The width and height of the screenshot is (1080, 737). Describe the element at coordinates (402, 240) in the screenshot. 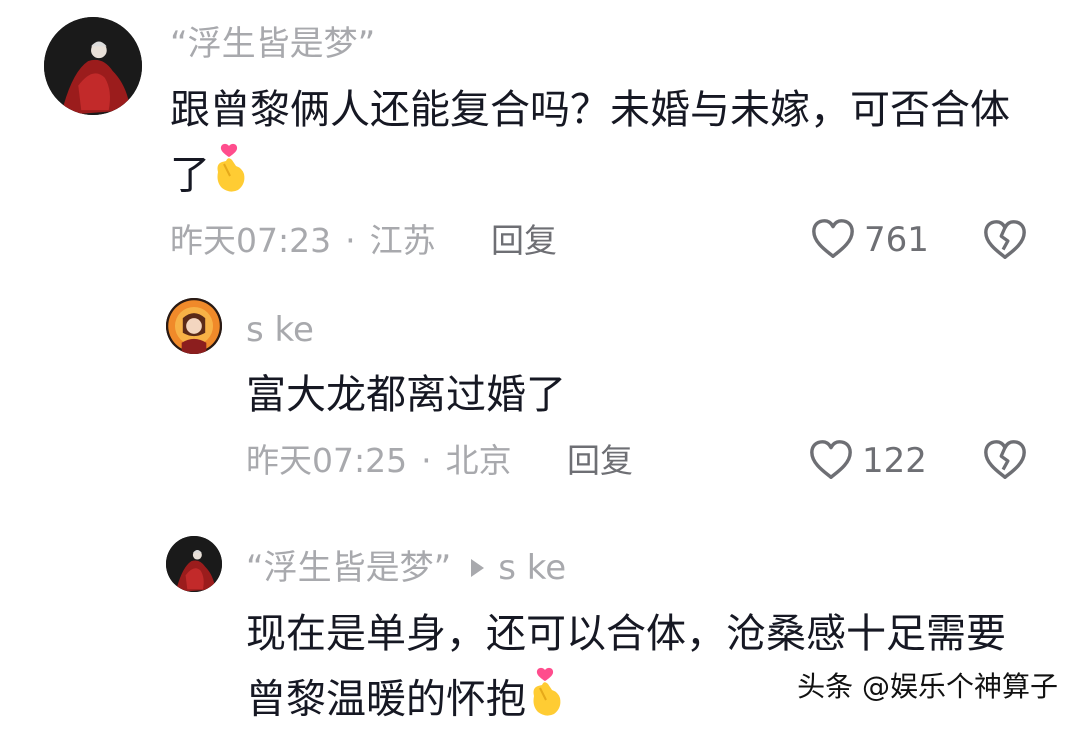

I see `comment-location: 江苏` at that location.